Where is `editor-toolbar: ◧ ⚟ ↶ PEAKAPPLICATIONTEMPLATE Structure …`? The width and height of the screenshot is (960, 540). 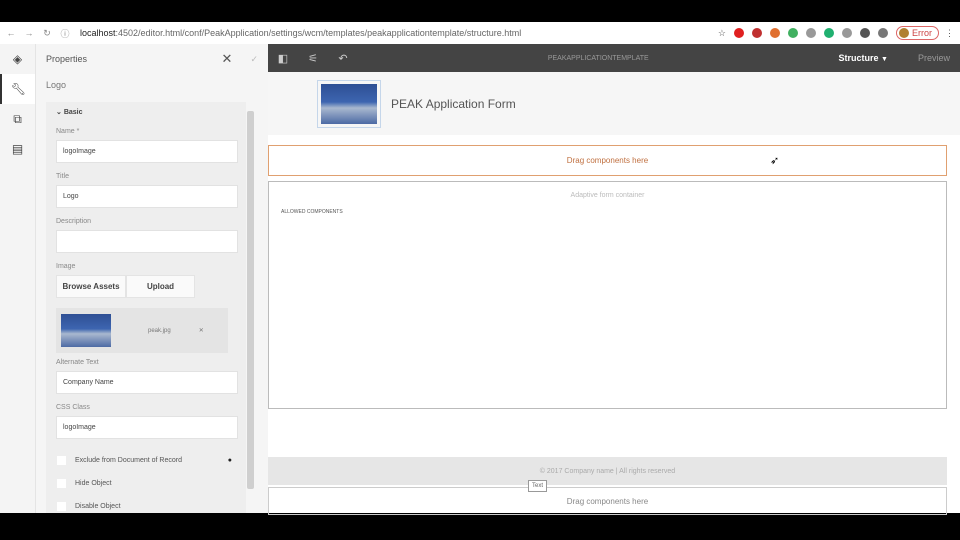 editor-toolbar: ◧ ⚟ ↶ PEAKAPPLICATIONTEMPLATE Structure … is located at coordinates (614, 58).